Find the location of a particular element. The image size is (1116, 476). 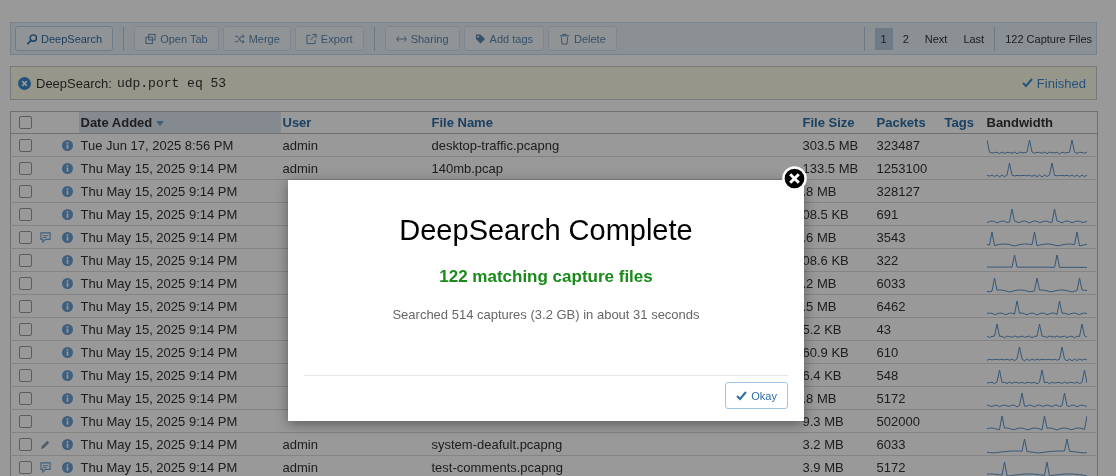

table-cell: 140mb.pcap is located at coordinates (467, 168).